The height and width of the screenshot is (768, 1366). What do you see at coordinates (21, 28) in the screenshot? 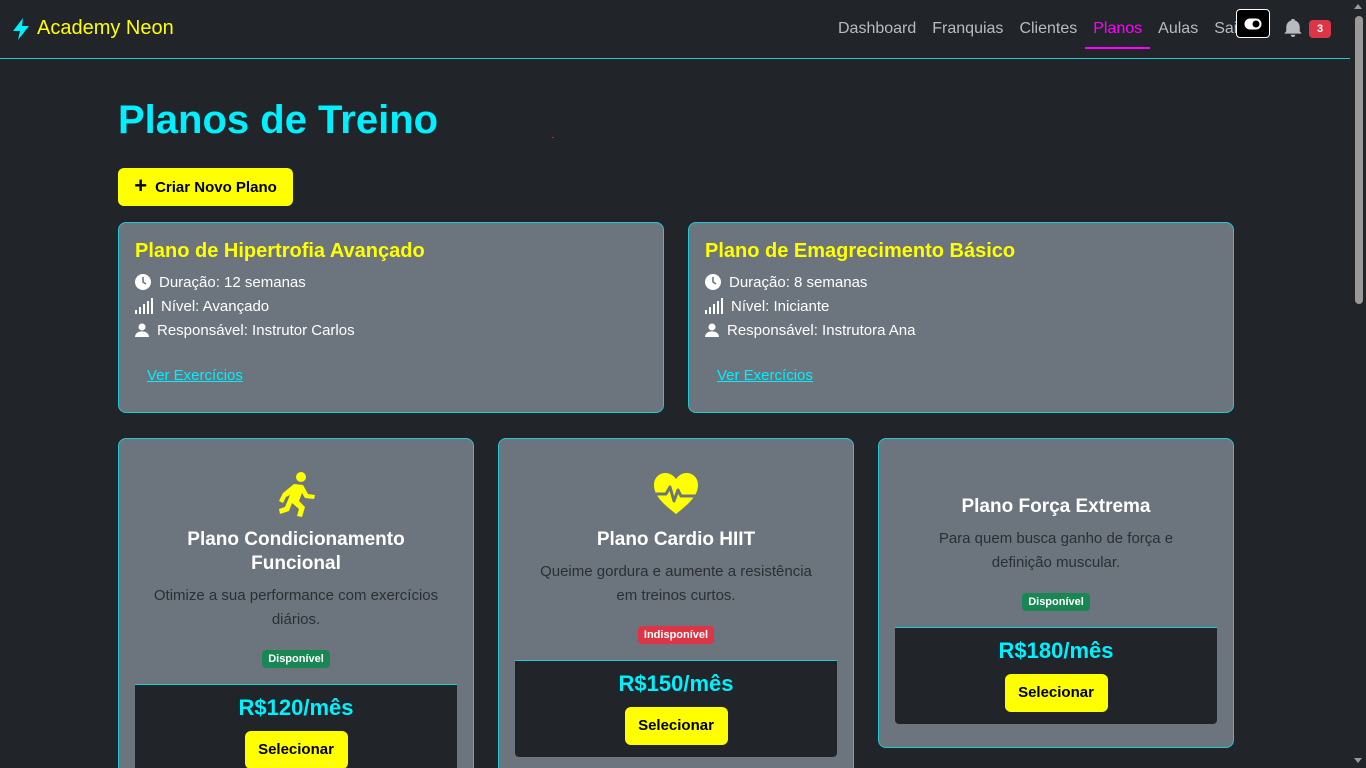
I see `lightning-bolt-icon` at bounding box center [21, 28].